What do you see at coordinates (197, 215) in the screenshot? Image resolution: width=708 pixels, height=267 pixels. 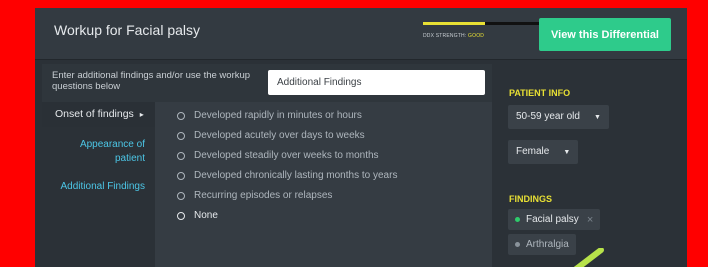 I see `option-none: None` at bounding box center [197, 215].